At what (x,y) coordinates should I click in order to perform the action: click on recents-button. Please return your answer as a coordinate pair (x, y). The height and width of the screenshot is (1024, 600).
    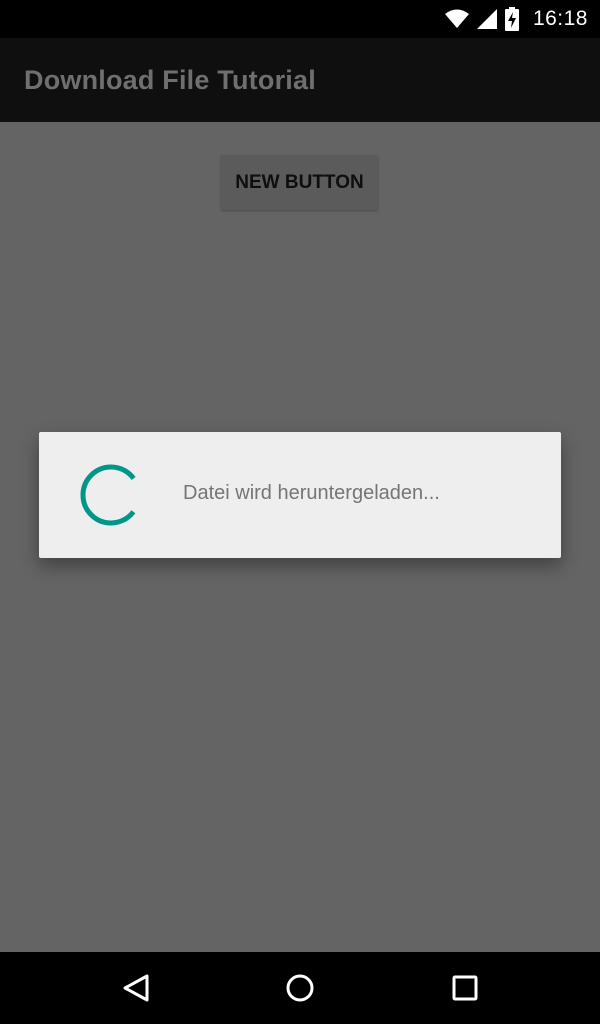
    Looking at the image, I should click on (465, 988).